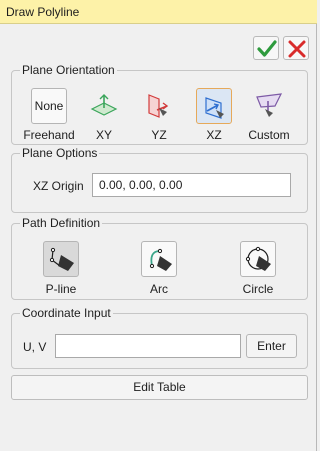  What do you see at coordinates (271, 346) in the screenshot?
I see `enter-button: Enter` at bounding box center [271, 346].